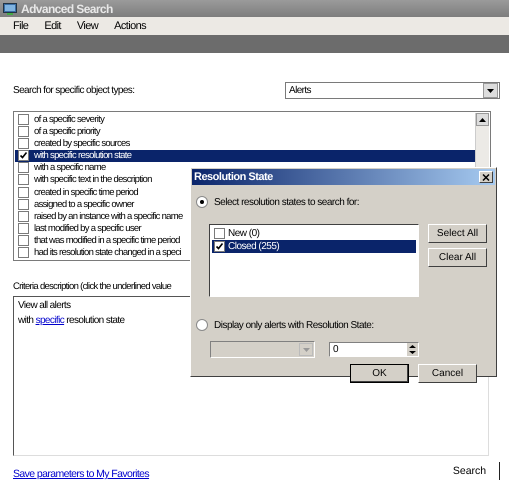 The width and height of the screenshot is (509, 480). Describe the element at coordinates (233, 177) in the screenshot. I see `dialog-title: Resolution State` at that location.